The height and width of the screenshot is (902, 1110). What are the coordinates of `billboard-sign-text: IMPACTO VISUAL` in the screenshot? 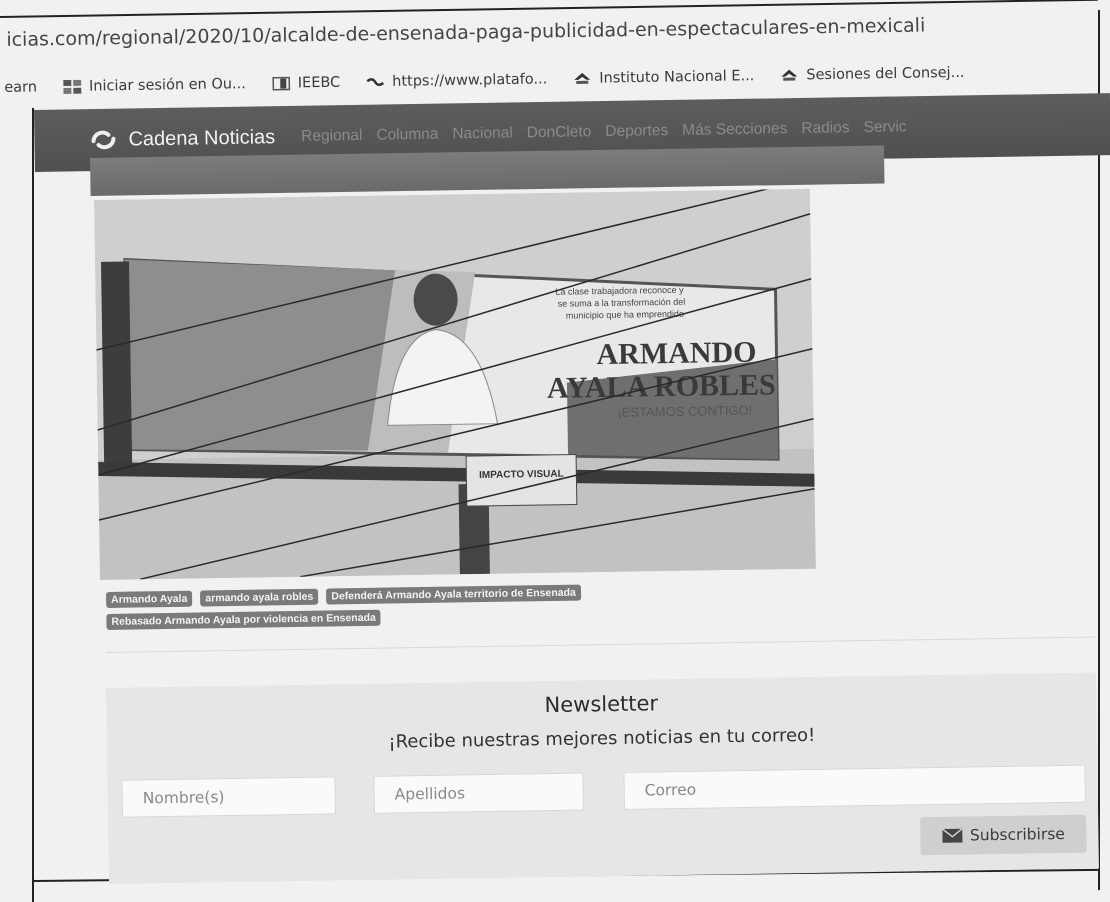 It's located at (521, 475).